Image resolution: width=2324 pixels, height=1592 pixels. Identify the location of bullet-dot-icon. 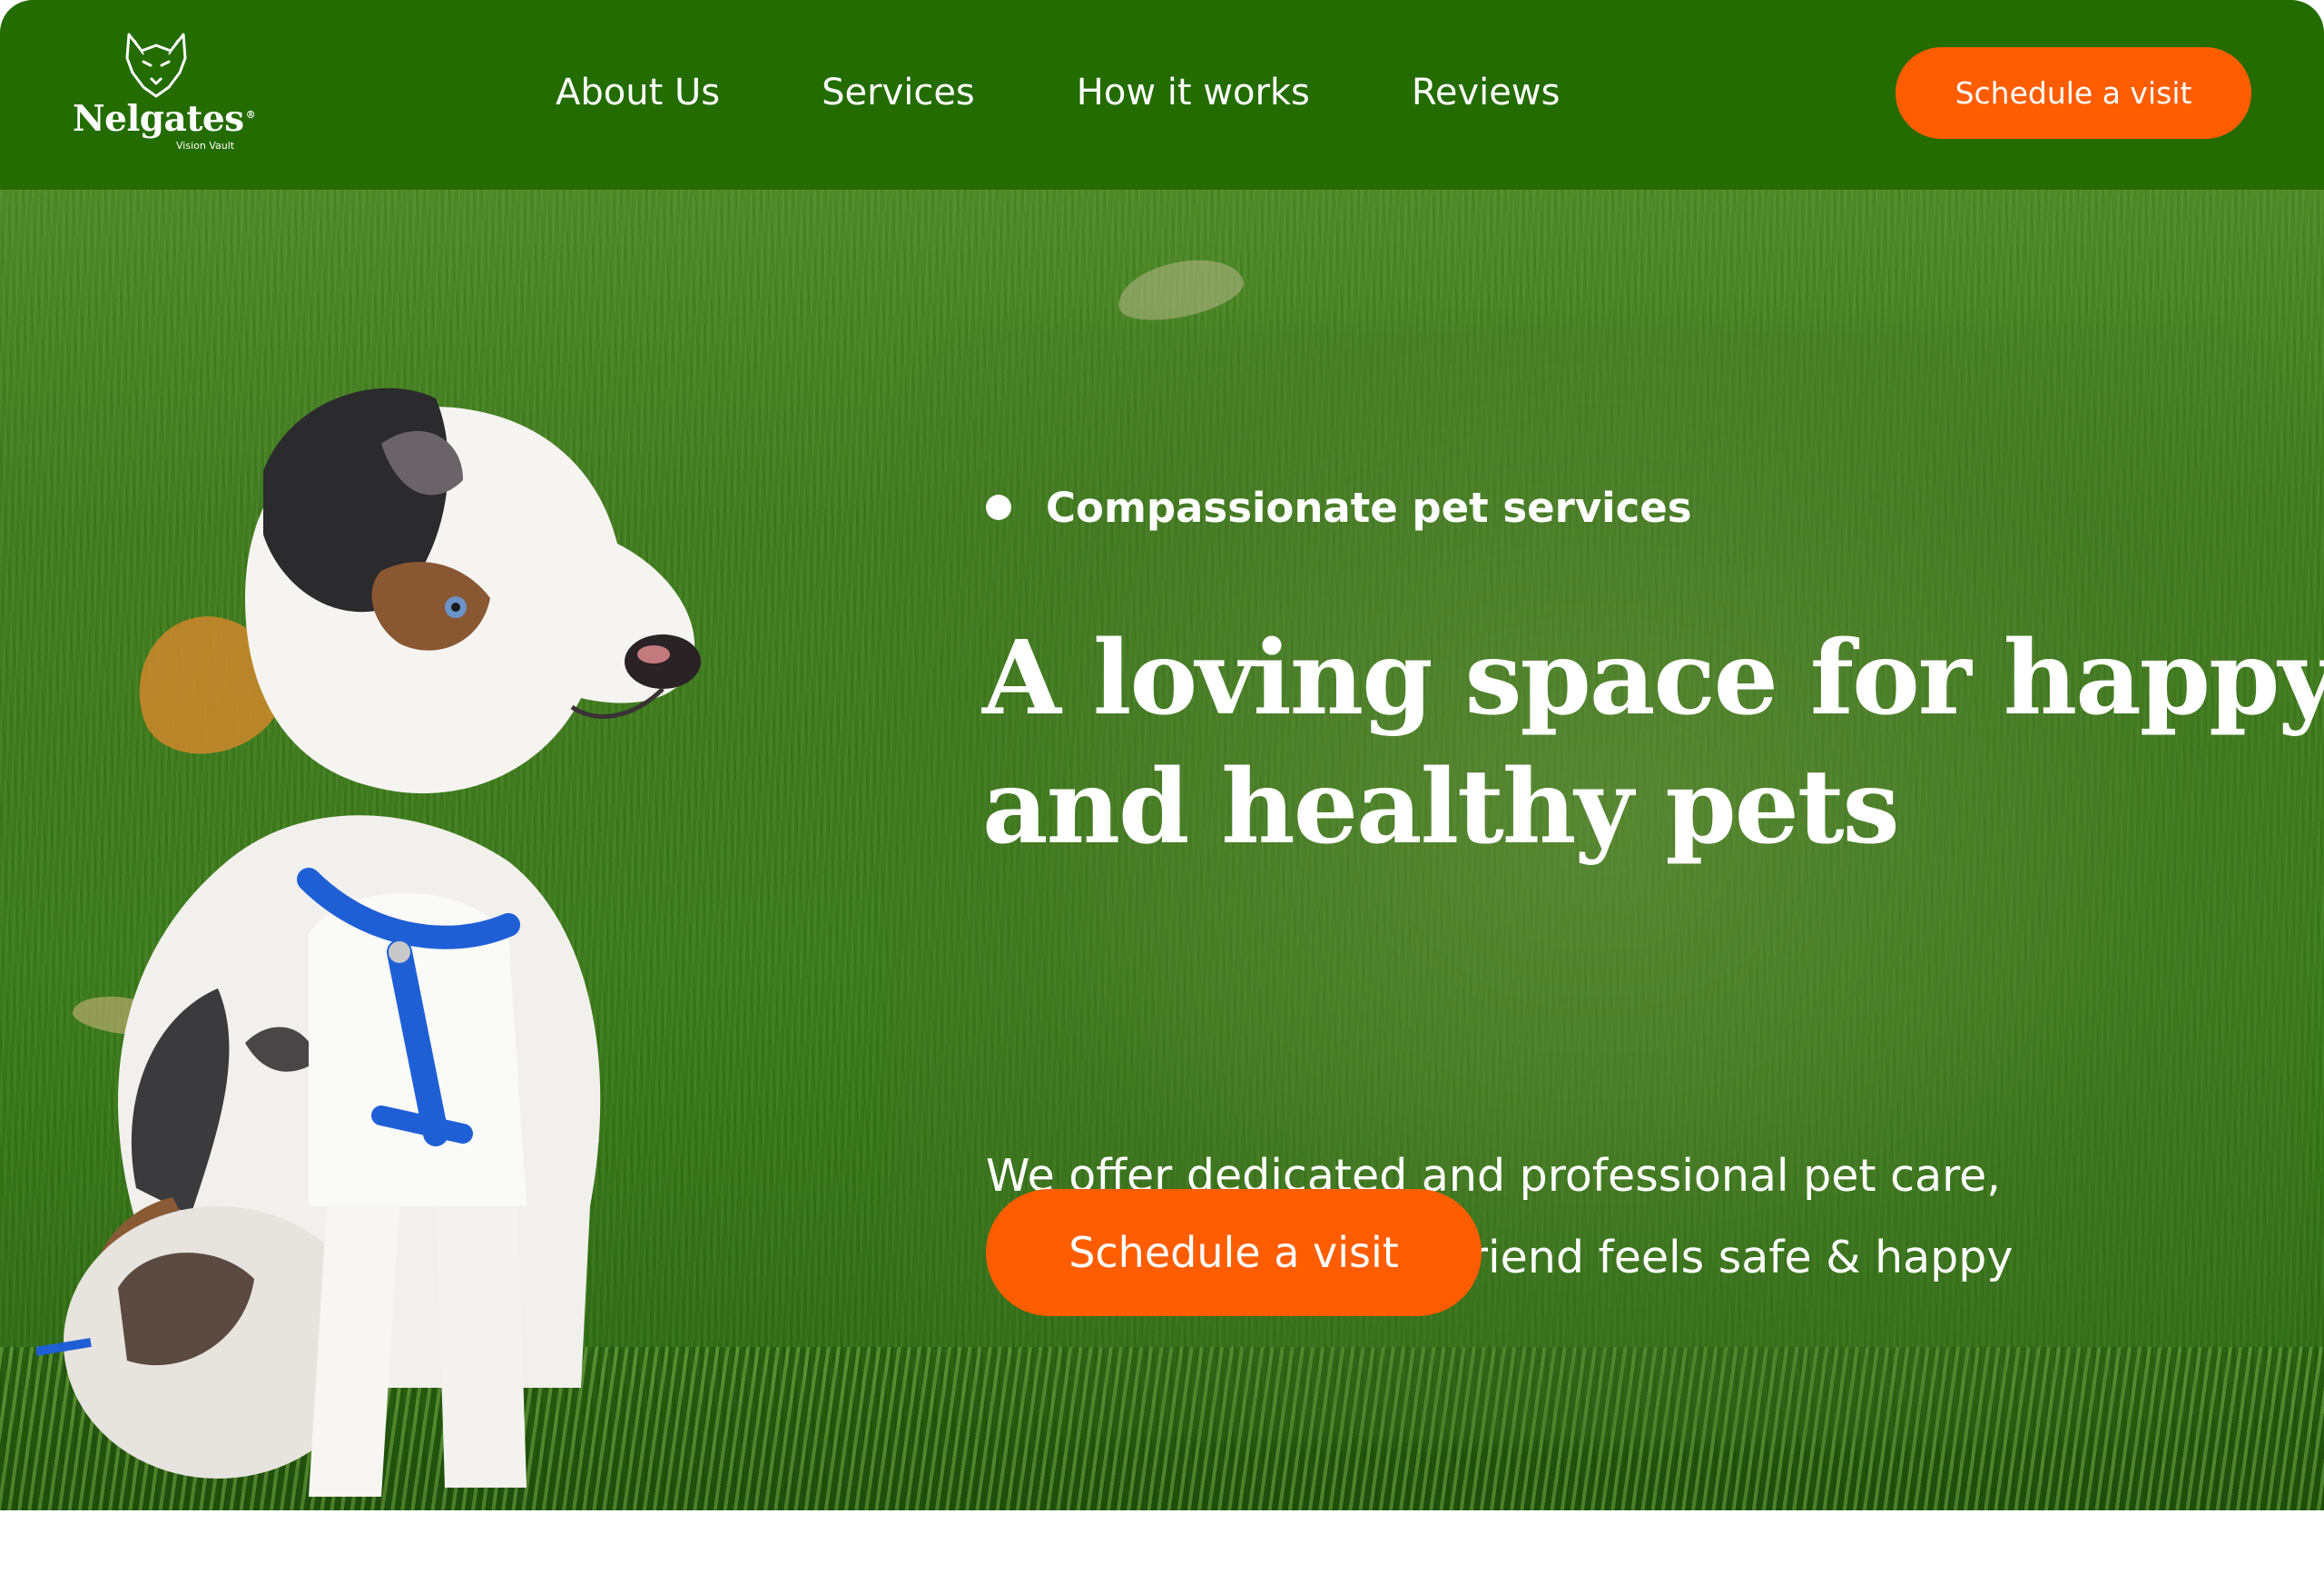
(998, 507).